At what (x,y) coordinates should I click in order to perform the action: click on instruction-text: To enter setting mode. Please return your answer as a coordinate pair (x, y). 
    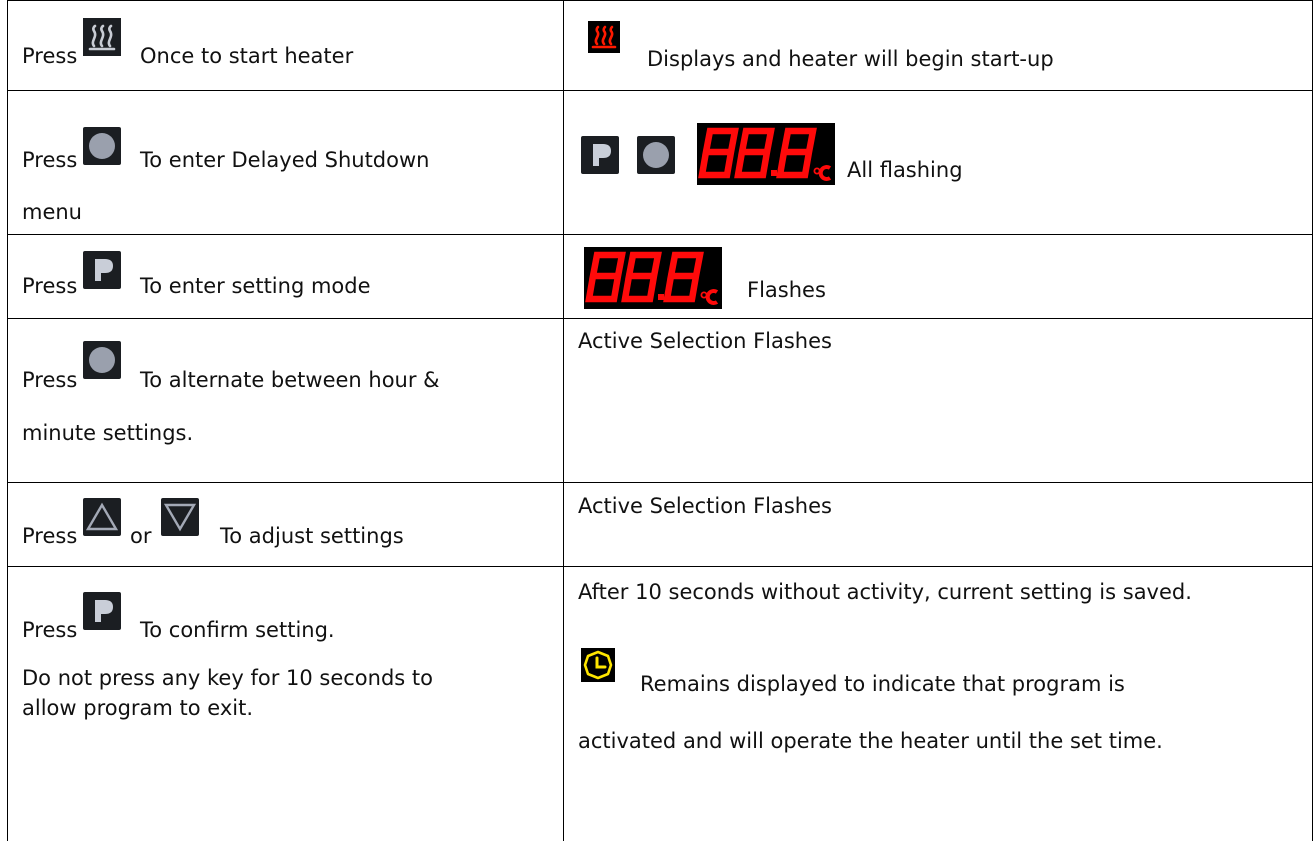
    Looking at the image, I should click on (255, 286).